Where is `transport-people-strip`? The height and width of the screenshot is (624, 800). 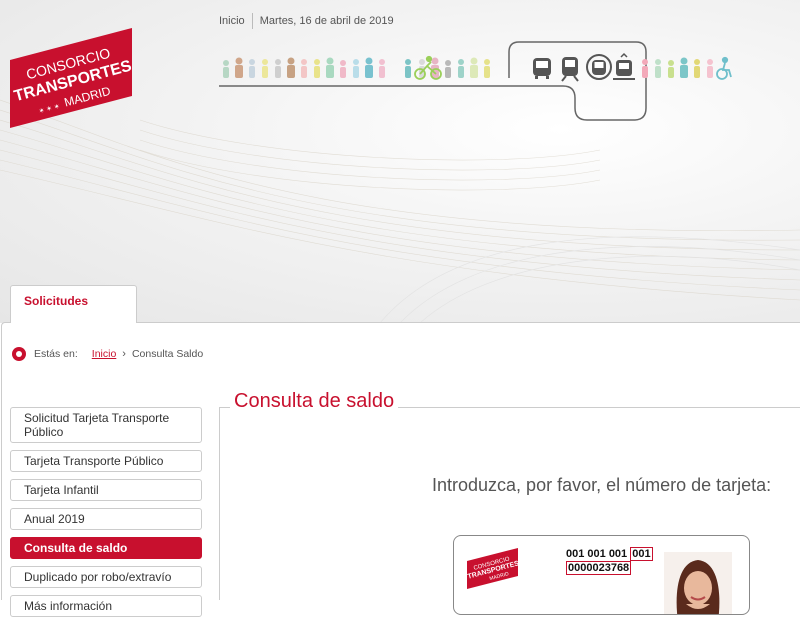 transport-people-strip is located at coordinates (475, 81).